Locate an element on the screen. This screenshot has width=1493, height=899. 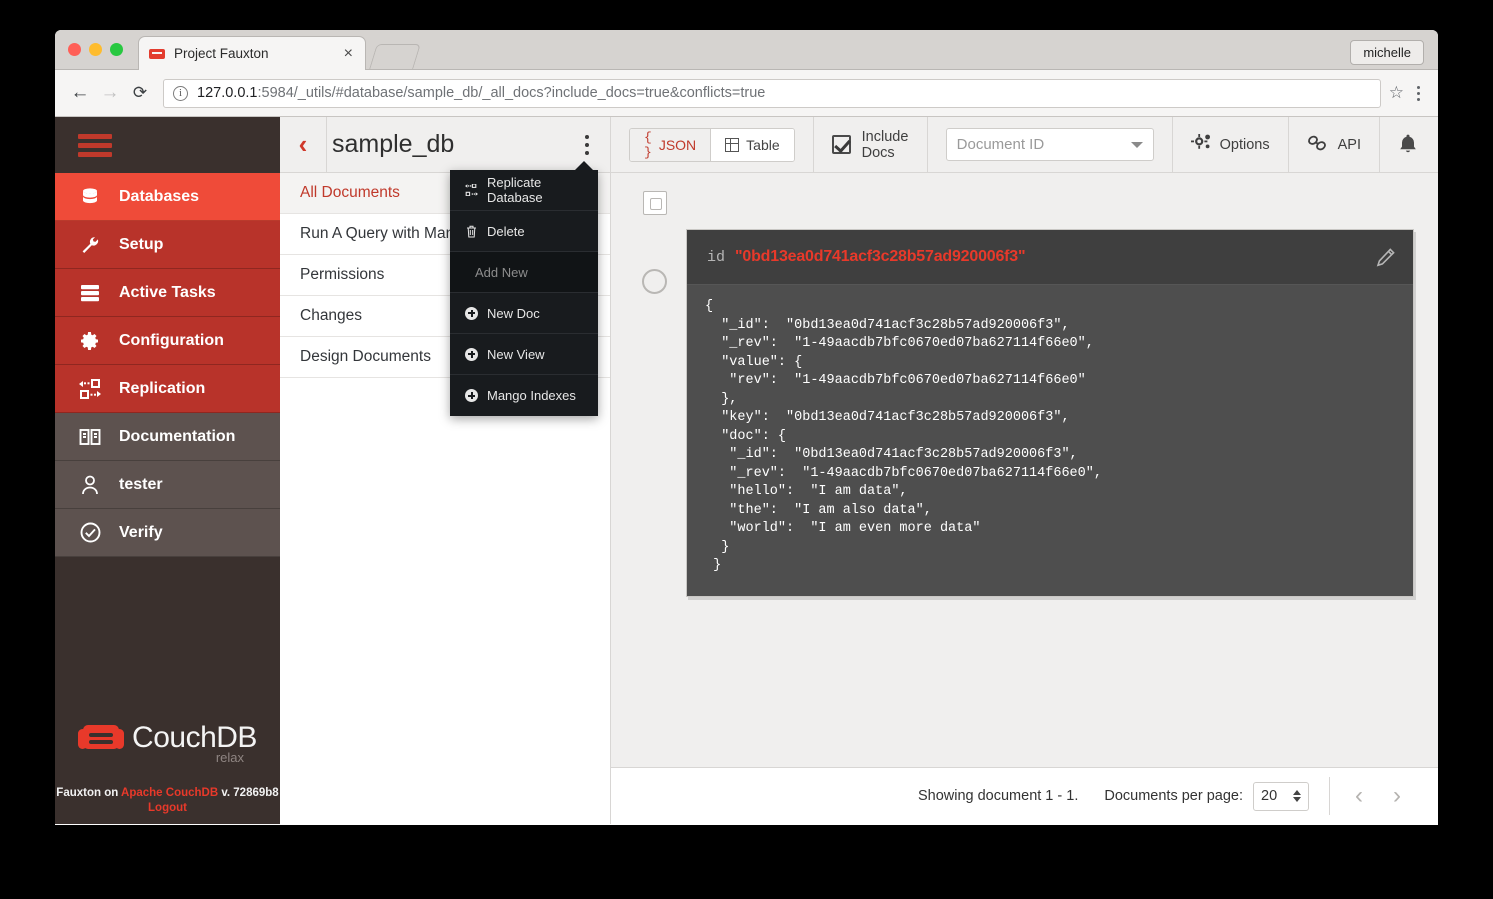
next-page-button: › is located at coordinates (1397, 796).